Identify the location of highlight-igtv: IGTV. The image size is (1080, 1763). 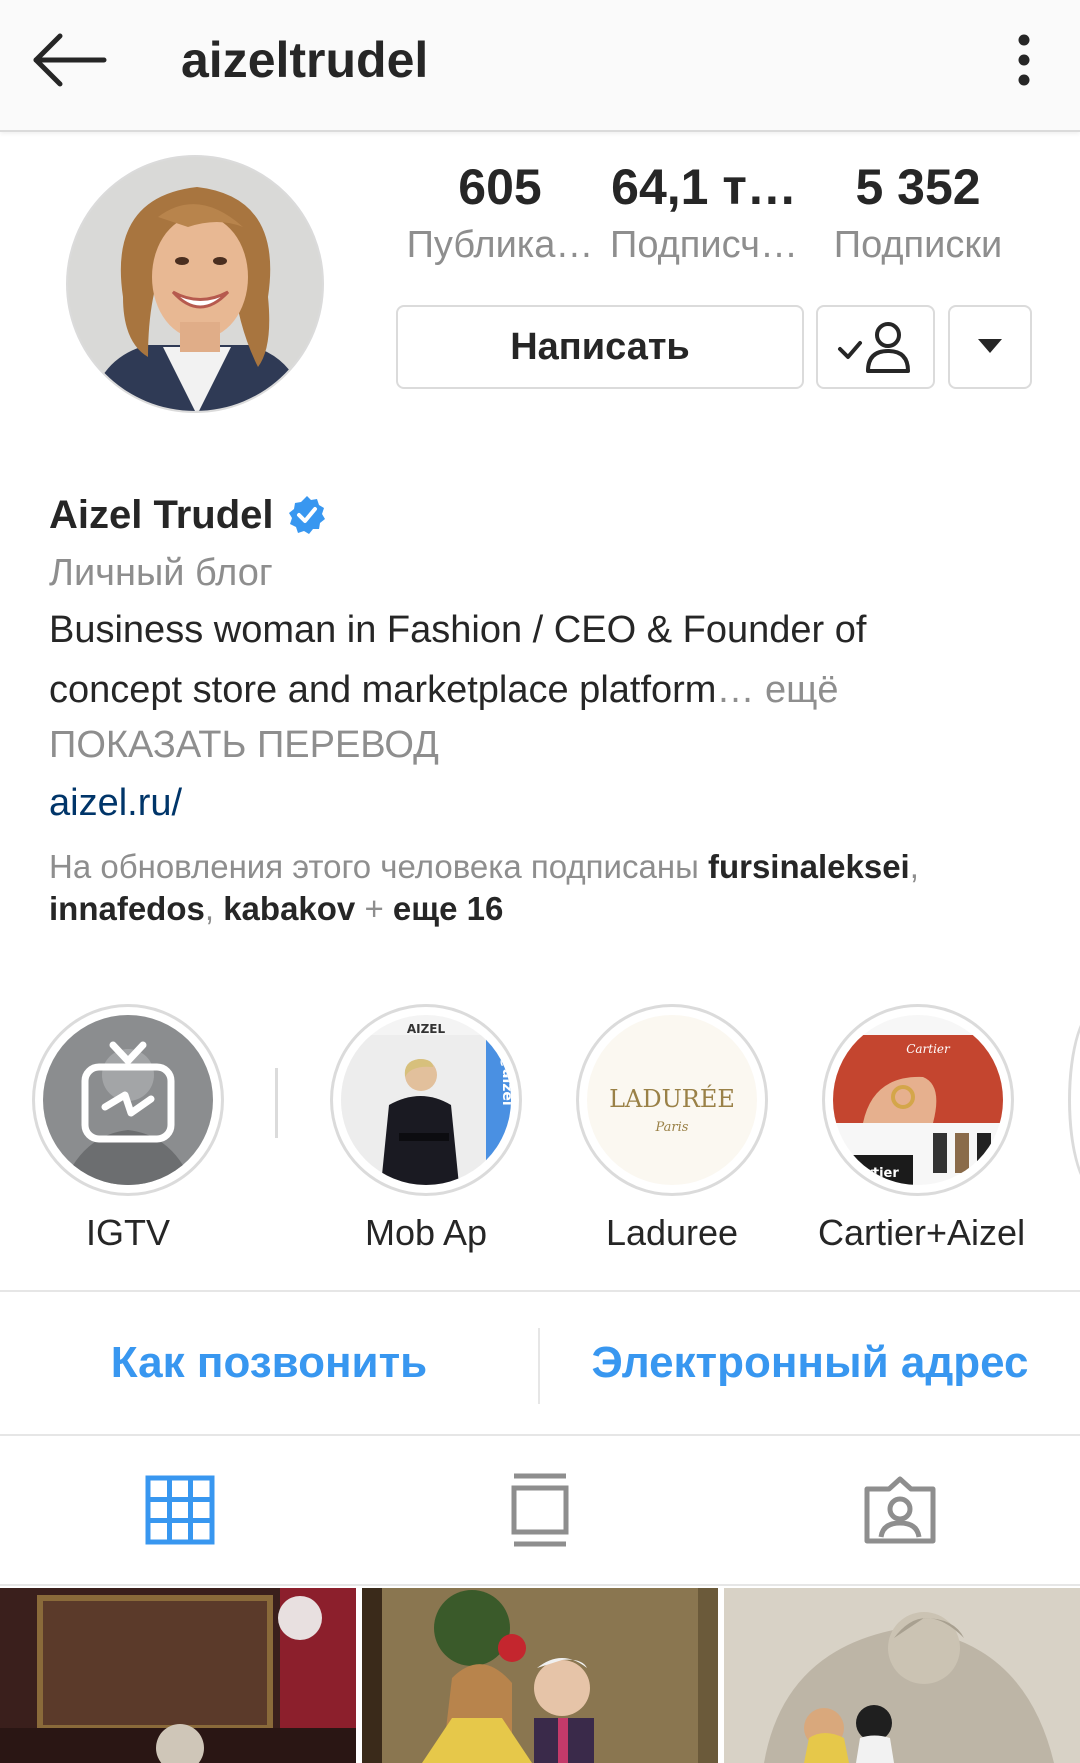
(128, 1131).